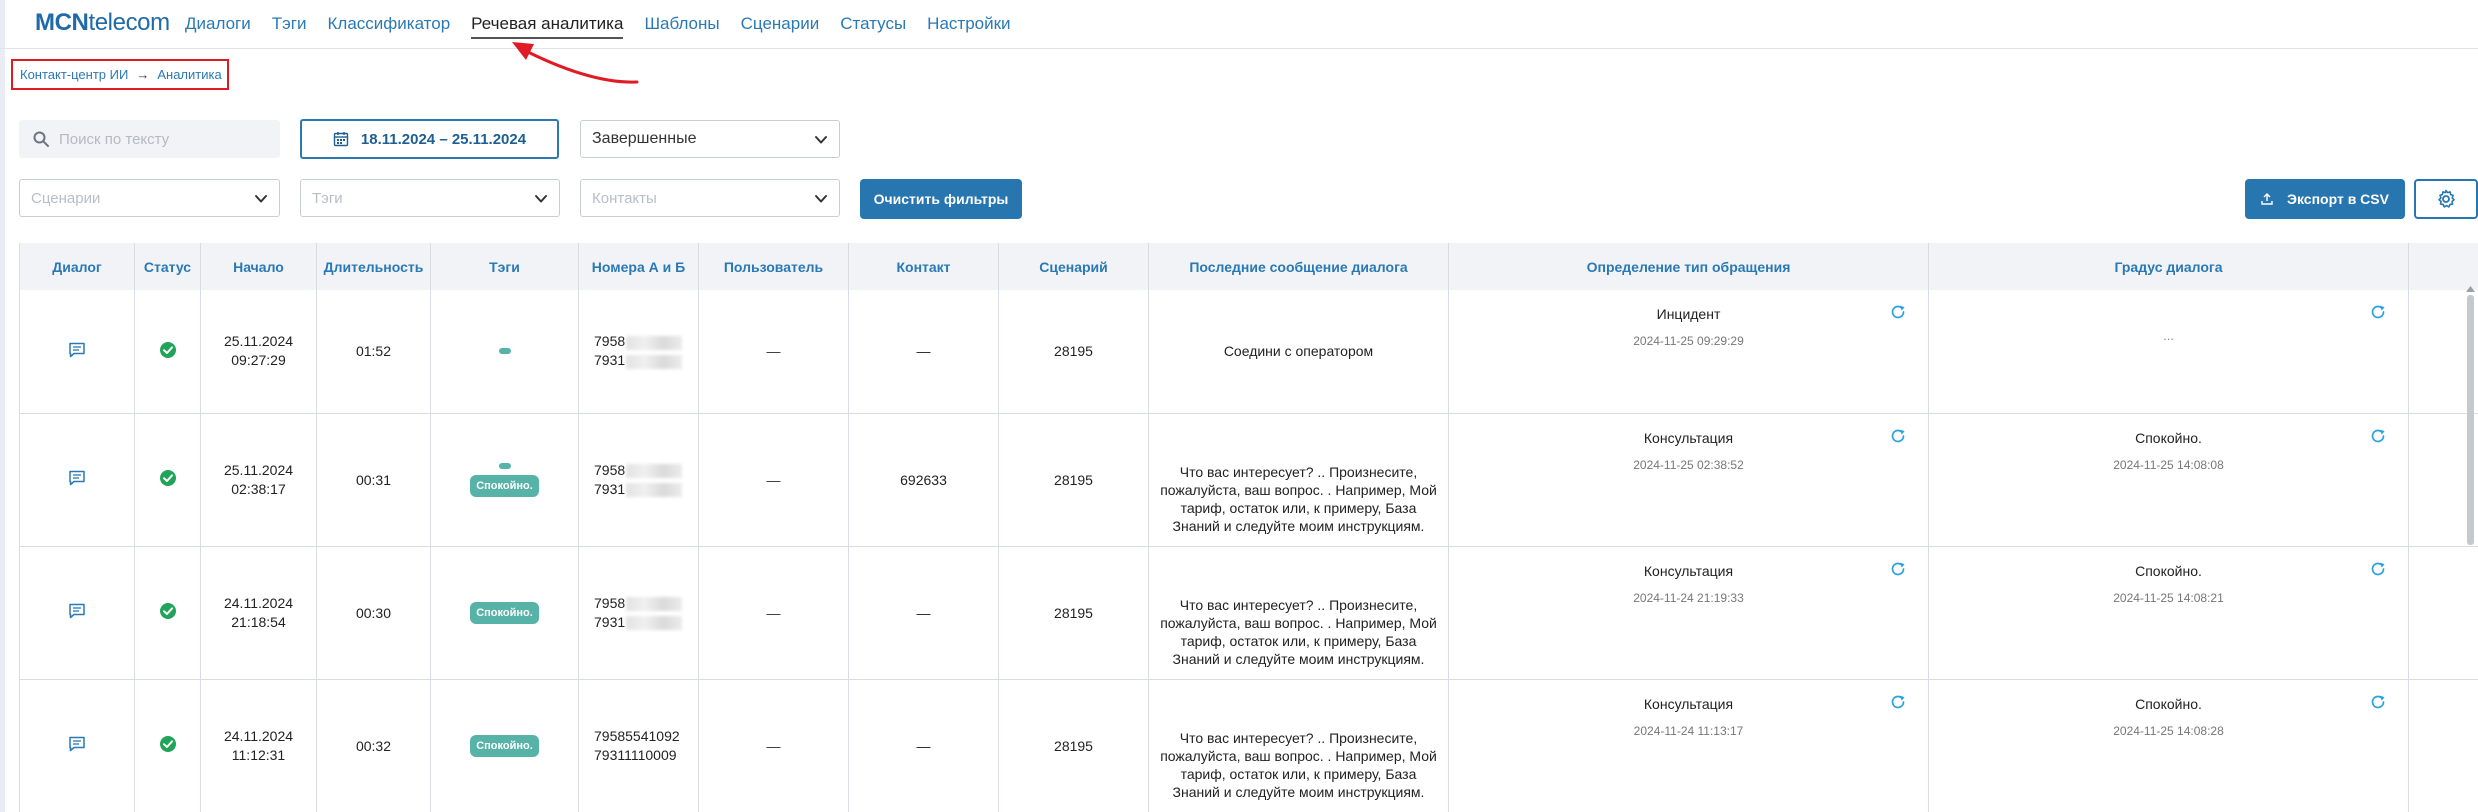 The image size is (2478, 812). Describe the element at coordinates (1688, 745) in the screenshot. I see `request-type-cell: Консультация 2024-11-24 11:13:17` at that location.